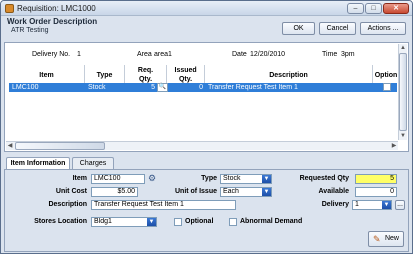 The height and width of the screenshot is (254, 413). I want to click on cell-item: LMC100, so click(47, 87).